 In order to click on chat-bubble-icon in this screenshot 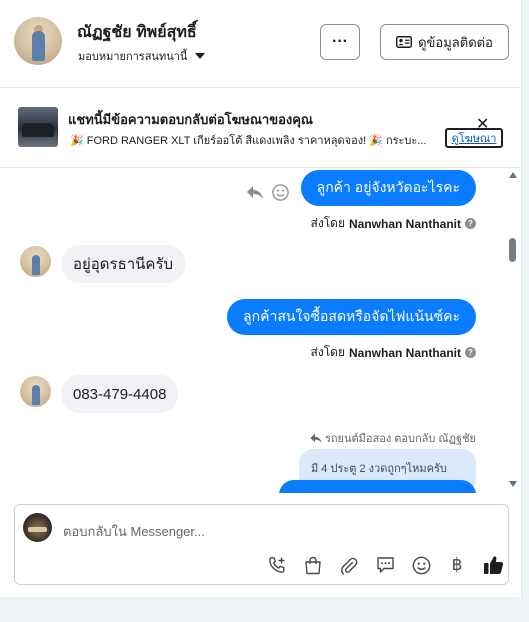, I will do `click(385, 565)`.